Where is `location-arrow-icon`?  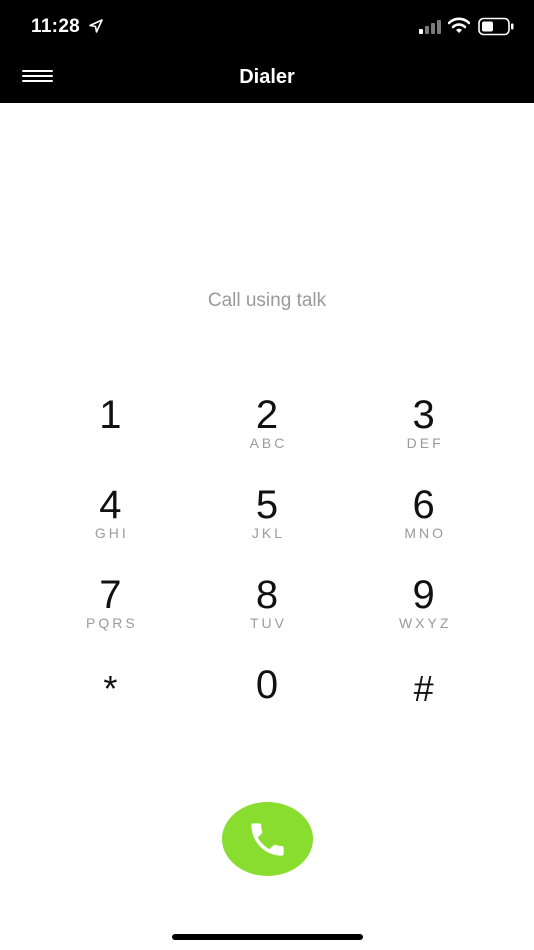 location-arrow-icon is located at coordinates (96, 26).